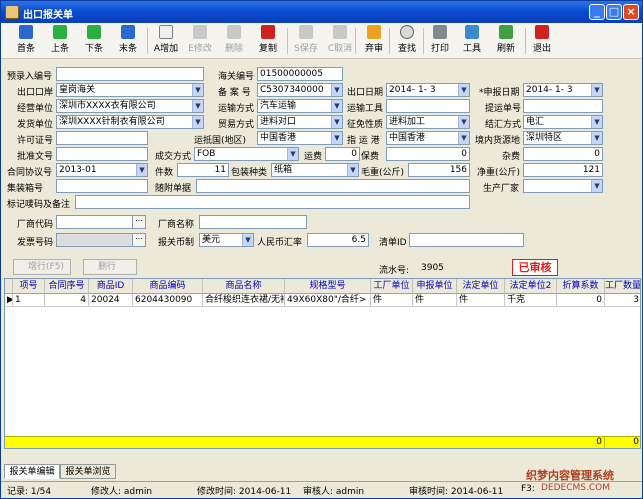  I want to click on tools-button: 工具, so click(472, 41).